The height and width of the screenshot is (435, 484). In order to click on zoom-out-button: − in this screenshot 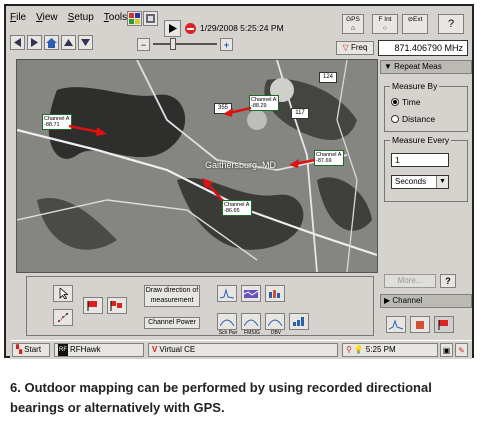, I will do `click(143, 44)`.